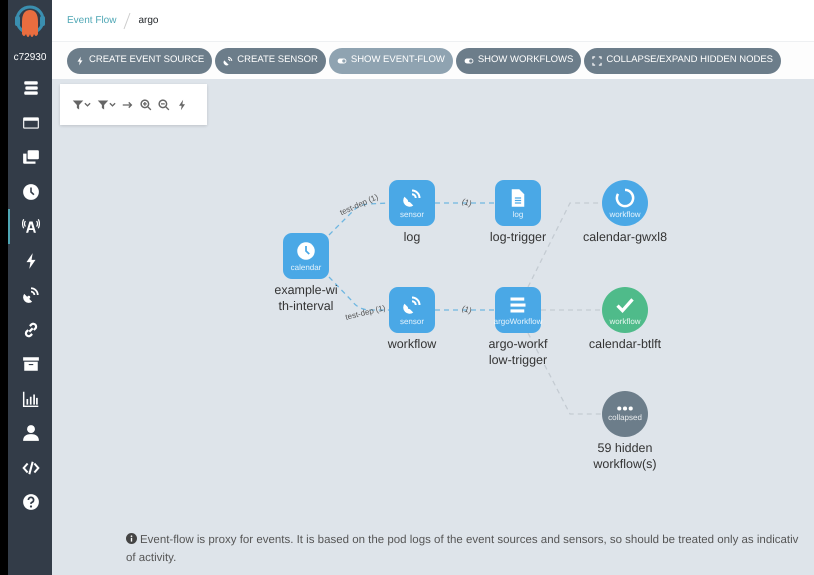 The height and width of the screenshot is (575, 814). What do you see at coordinates (412, 344) in the screenshot?
I see `node-label: workflow` at bounding box center [412, 344].